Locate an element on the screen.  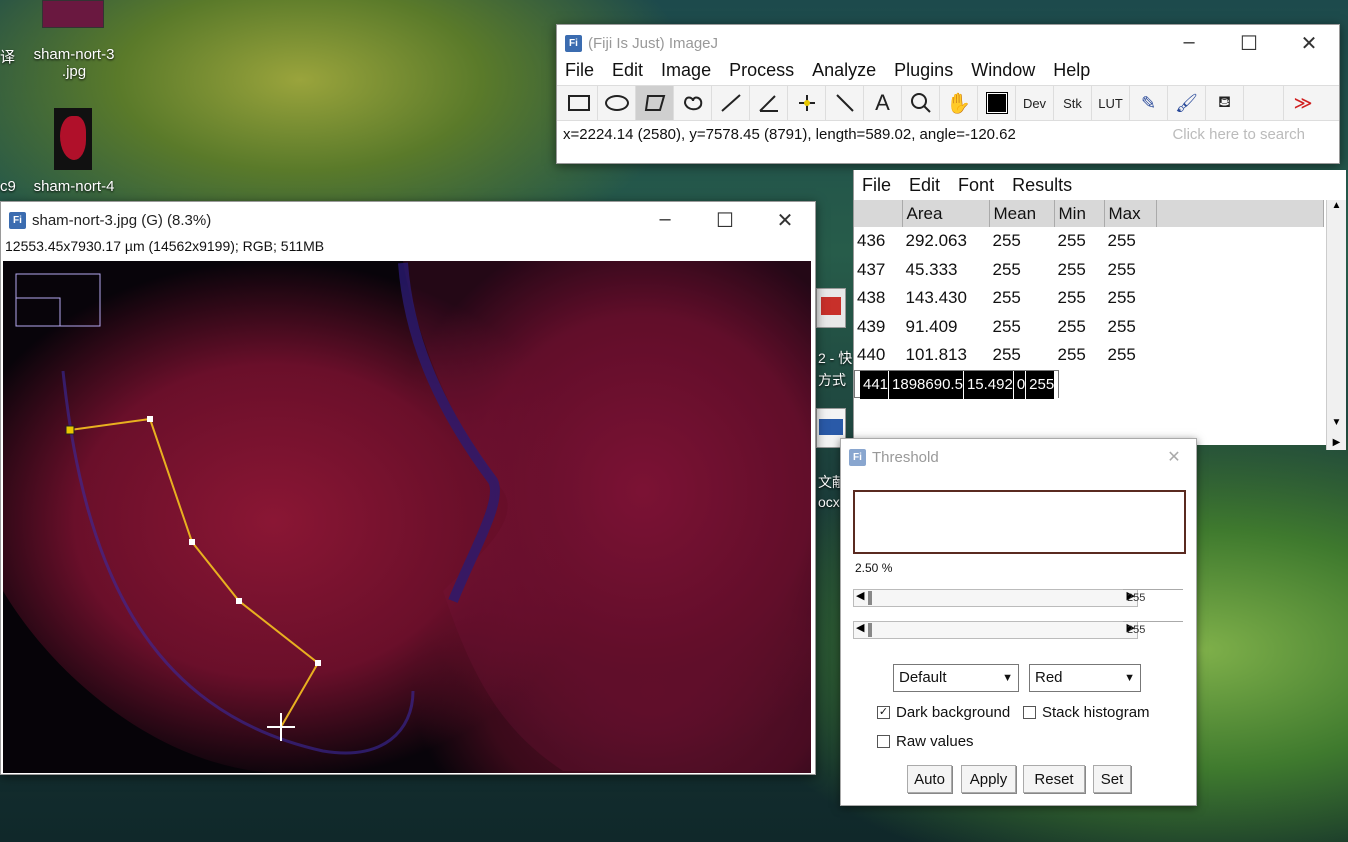
scroll-up-arrow-icon: ▲ is located at coordinates (1336, 205).